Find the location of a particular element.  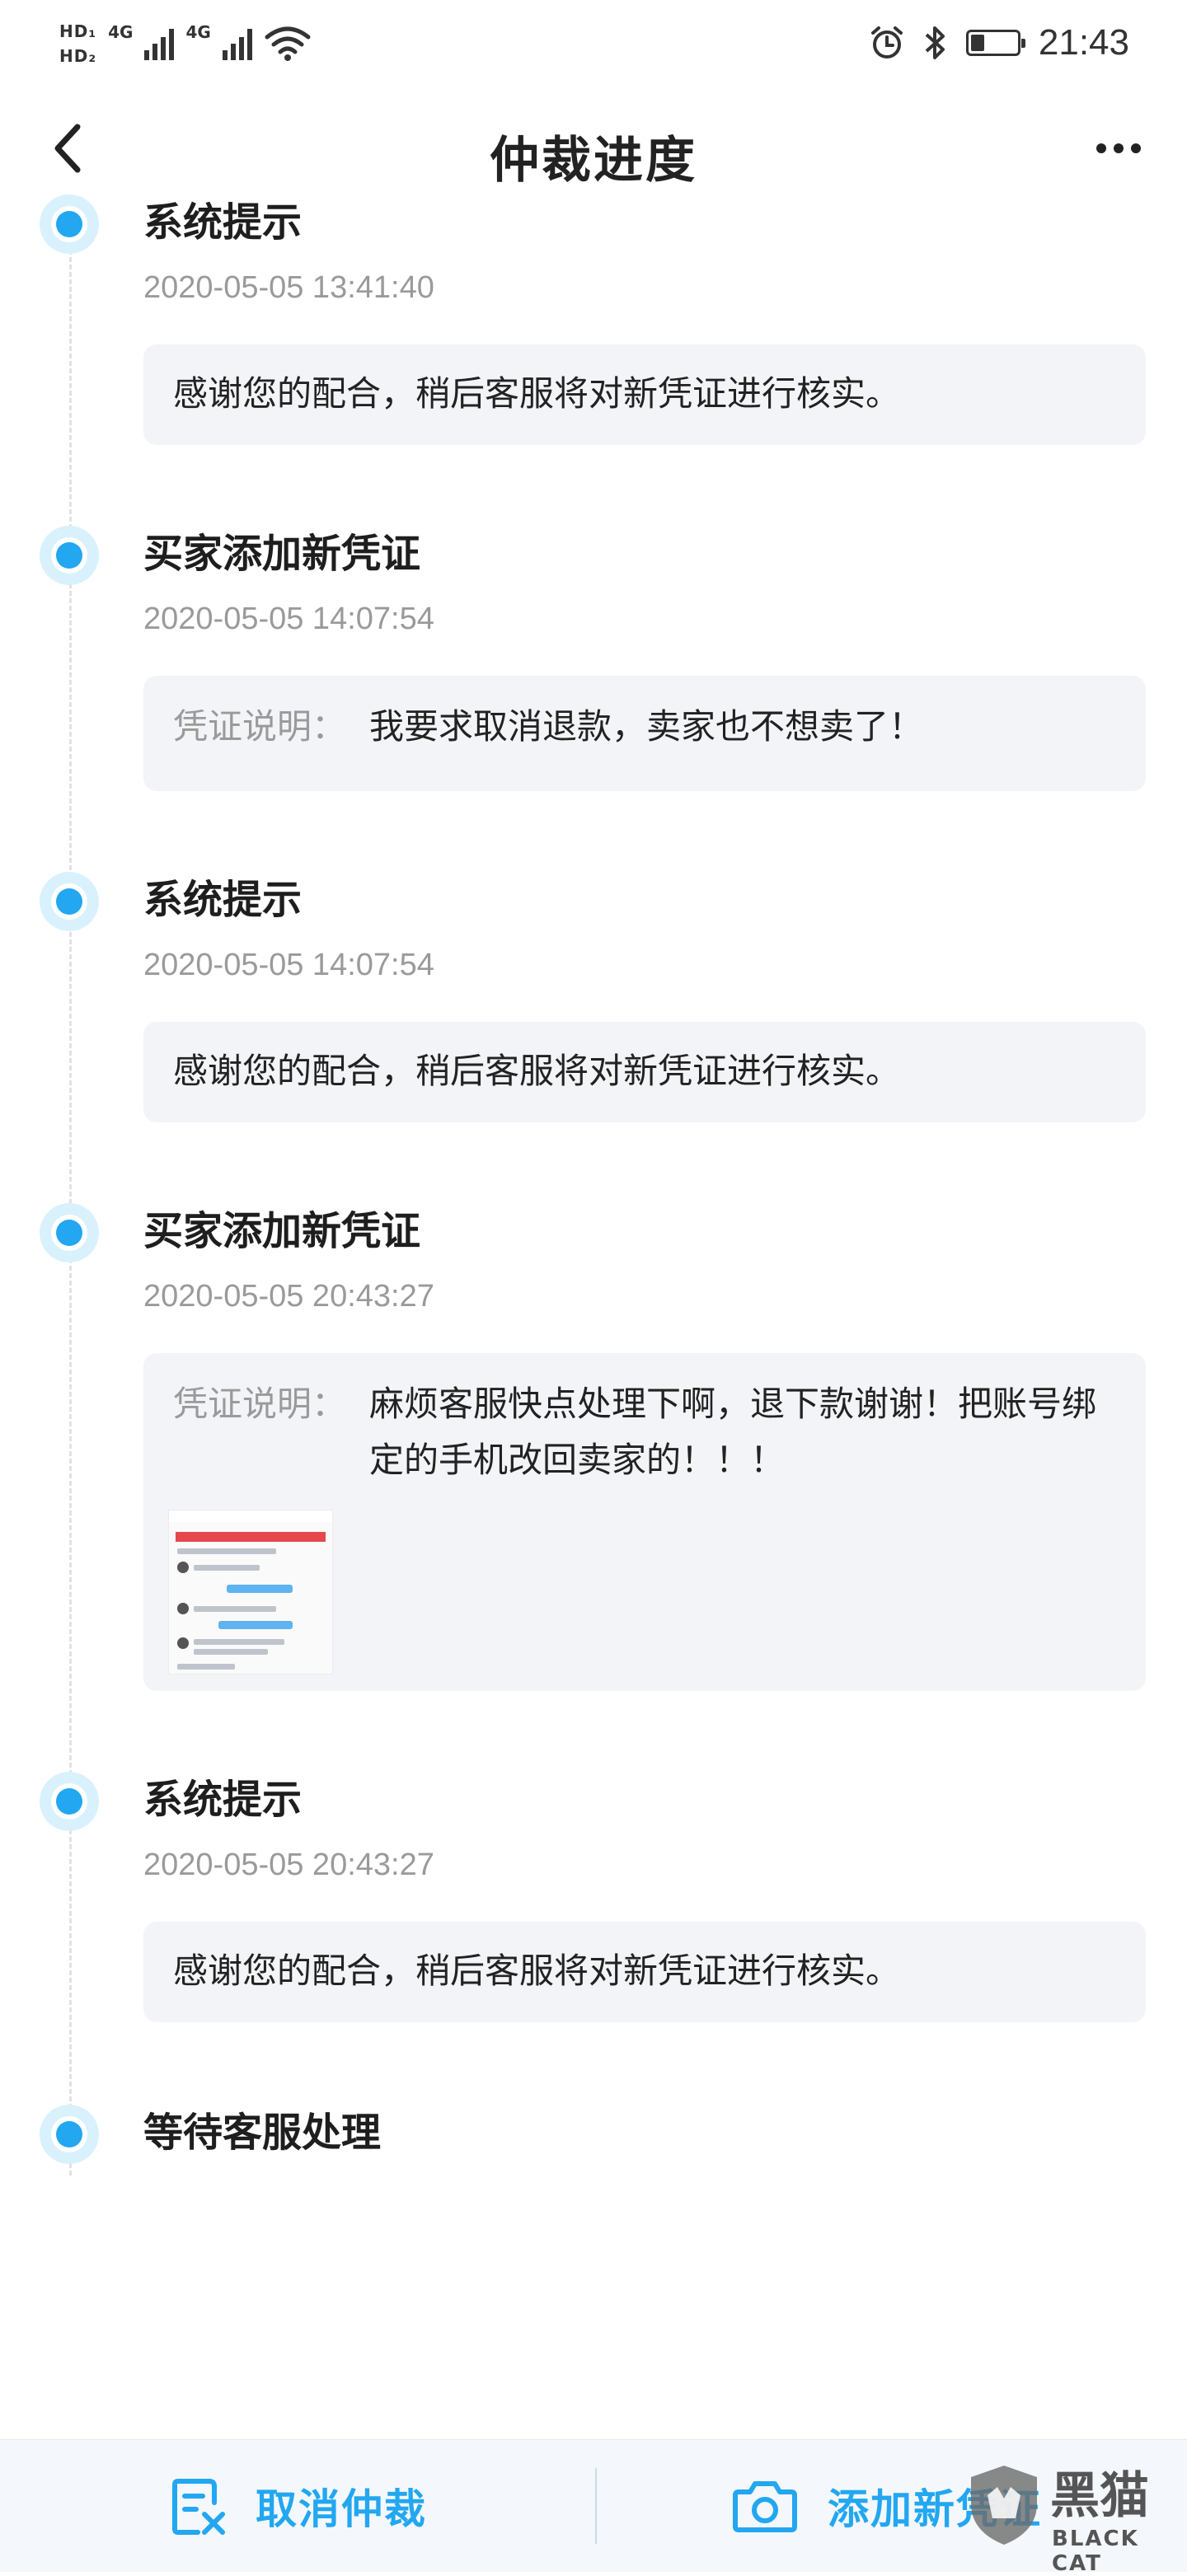

black-cat-watermark: 黑猫 BLACK CAT is located at coordinates (1072, 2516).